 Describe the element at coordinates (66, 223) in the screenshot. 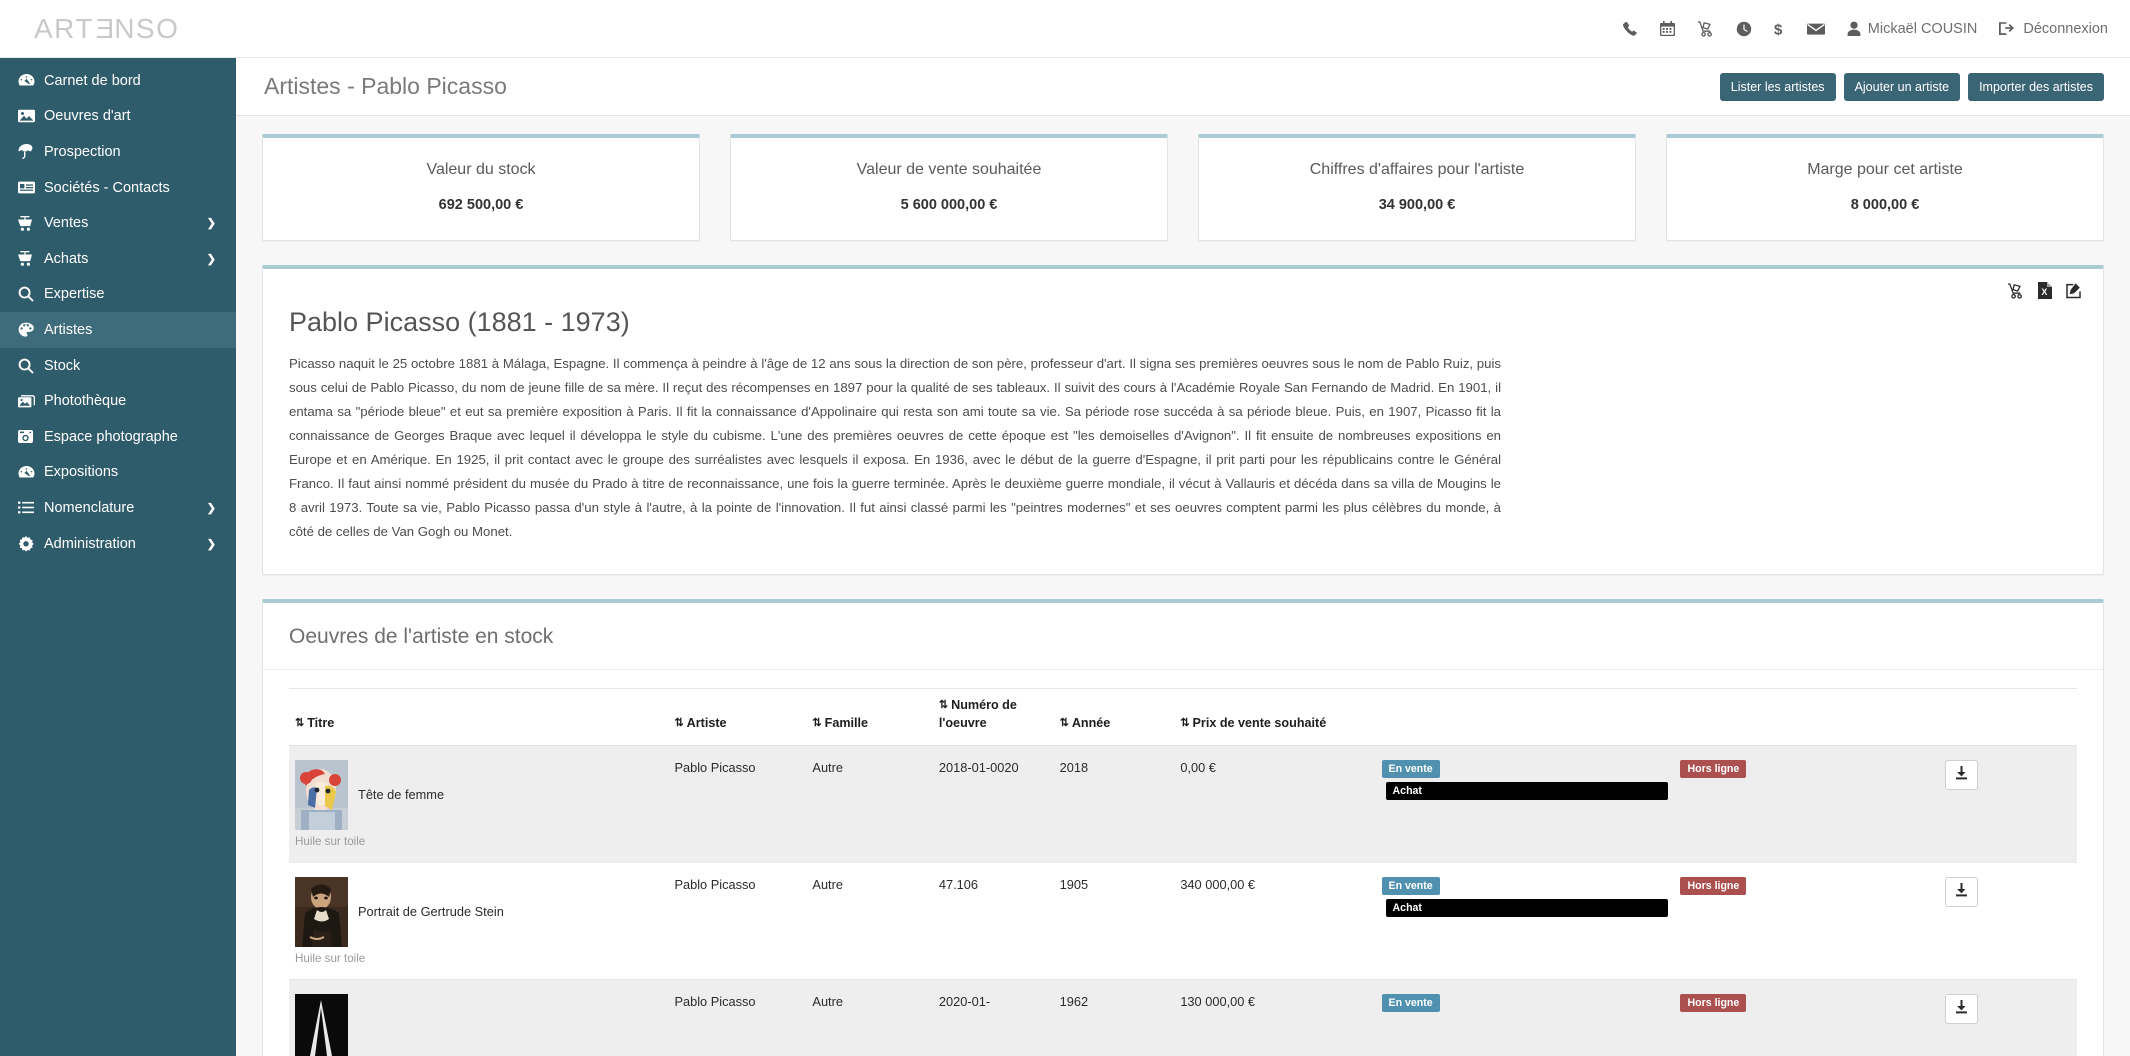

I see `sidebar-item-label: Ventes` at that location.